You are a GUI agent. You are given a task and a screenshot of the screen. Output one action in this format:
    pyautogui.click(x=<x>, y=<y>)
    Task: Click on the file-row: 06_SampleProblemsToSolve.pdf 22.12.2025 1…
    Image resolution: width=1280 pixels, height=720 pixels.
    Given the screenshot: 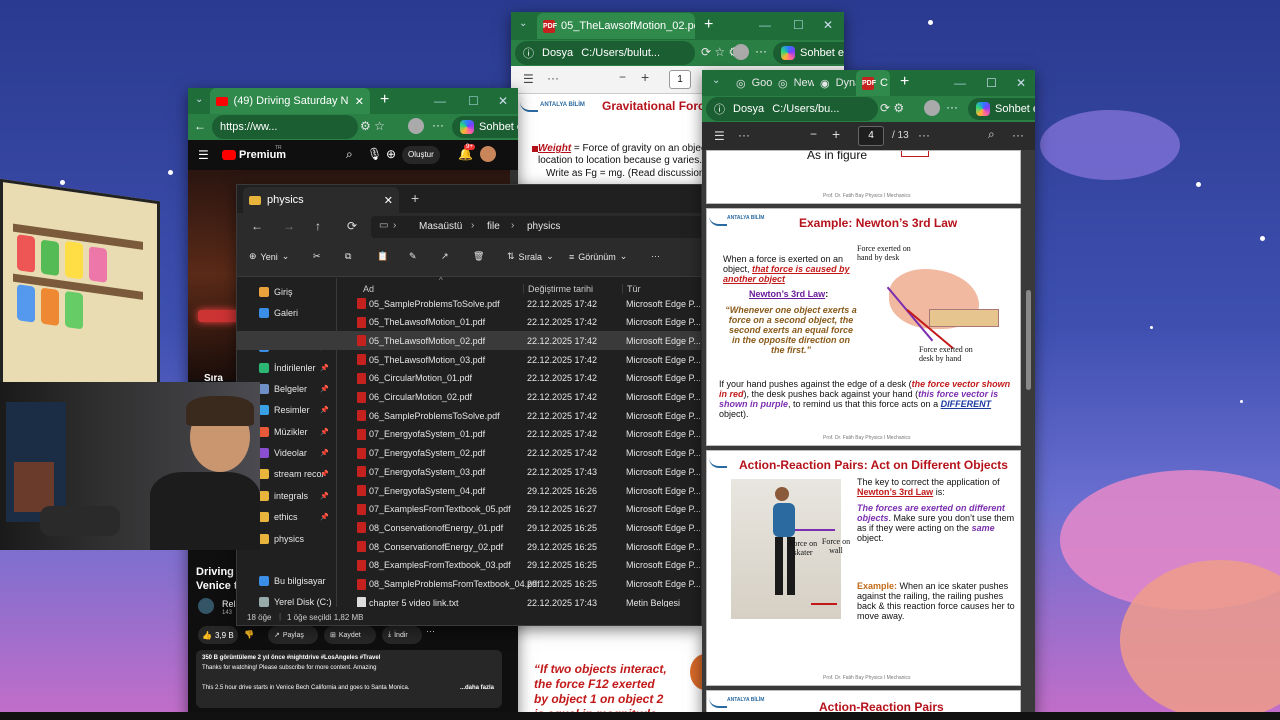 What is the action you would take?
    pyautogui.click(x=469, y=415)
    